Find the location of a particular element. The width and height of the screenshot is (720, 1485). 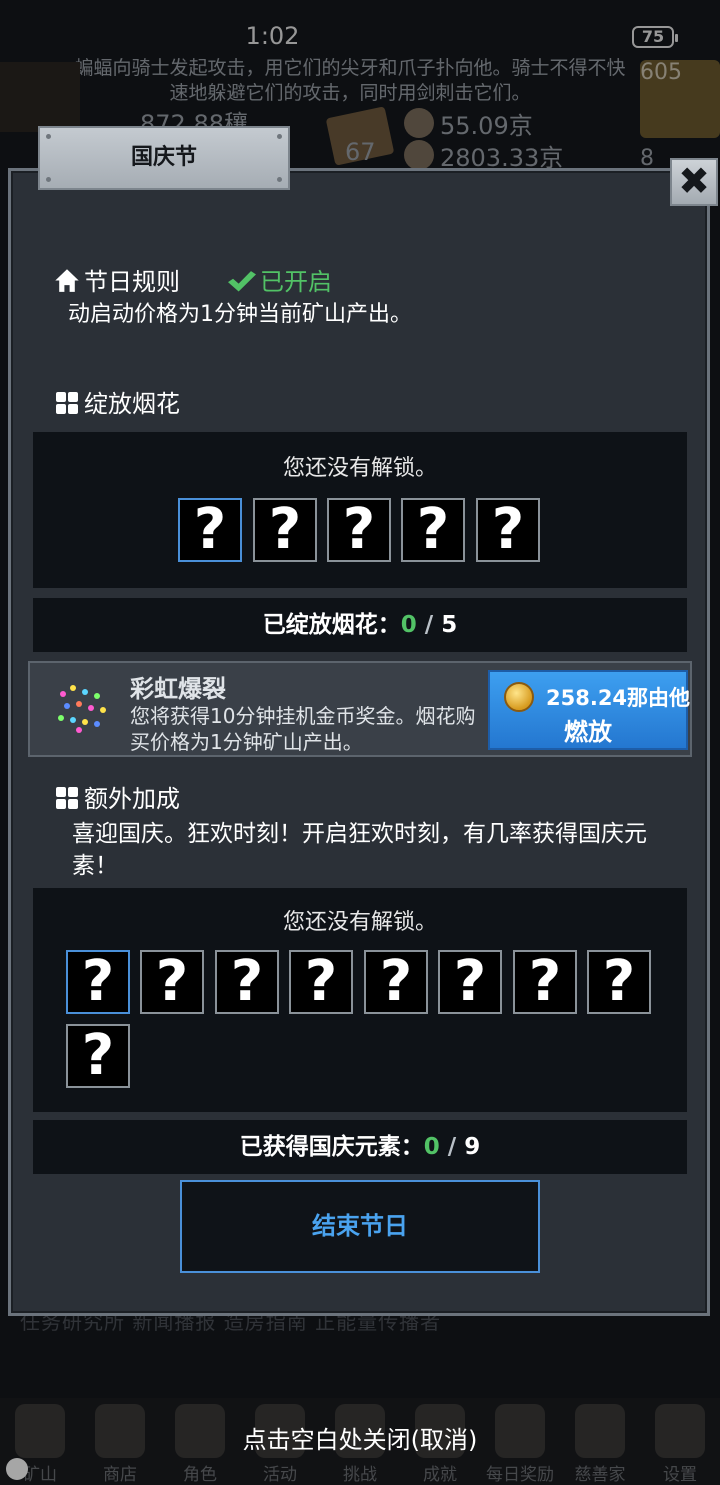

bonus-count-total: 9 is located at coordinates (472, 1147).